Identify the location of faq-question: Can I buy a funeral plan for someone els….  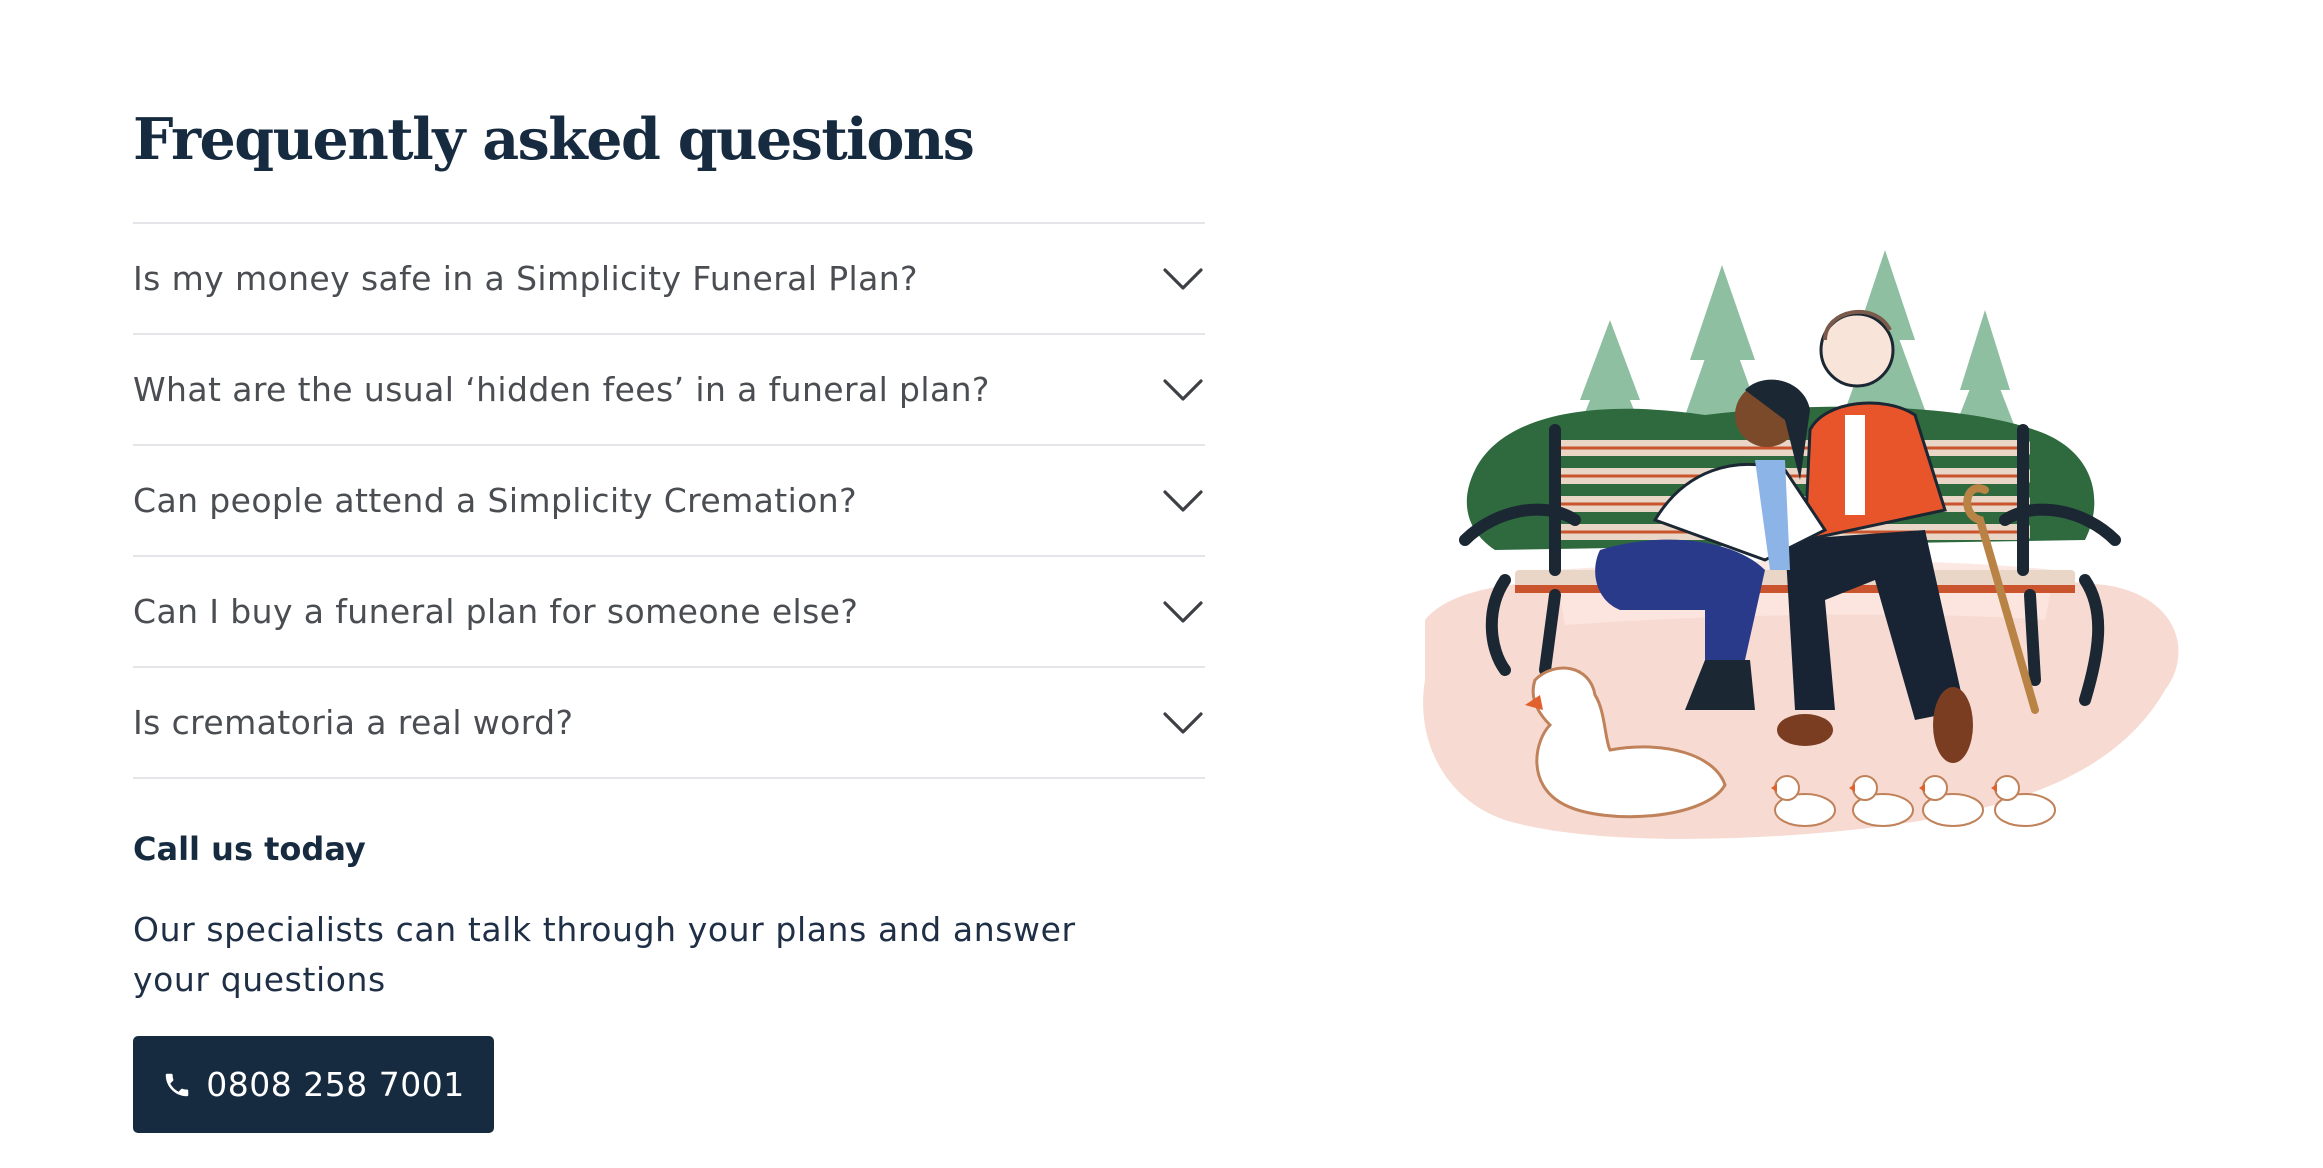
(496, 611).